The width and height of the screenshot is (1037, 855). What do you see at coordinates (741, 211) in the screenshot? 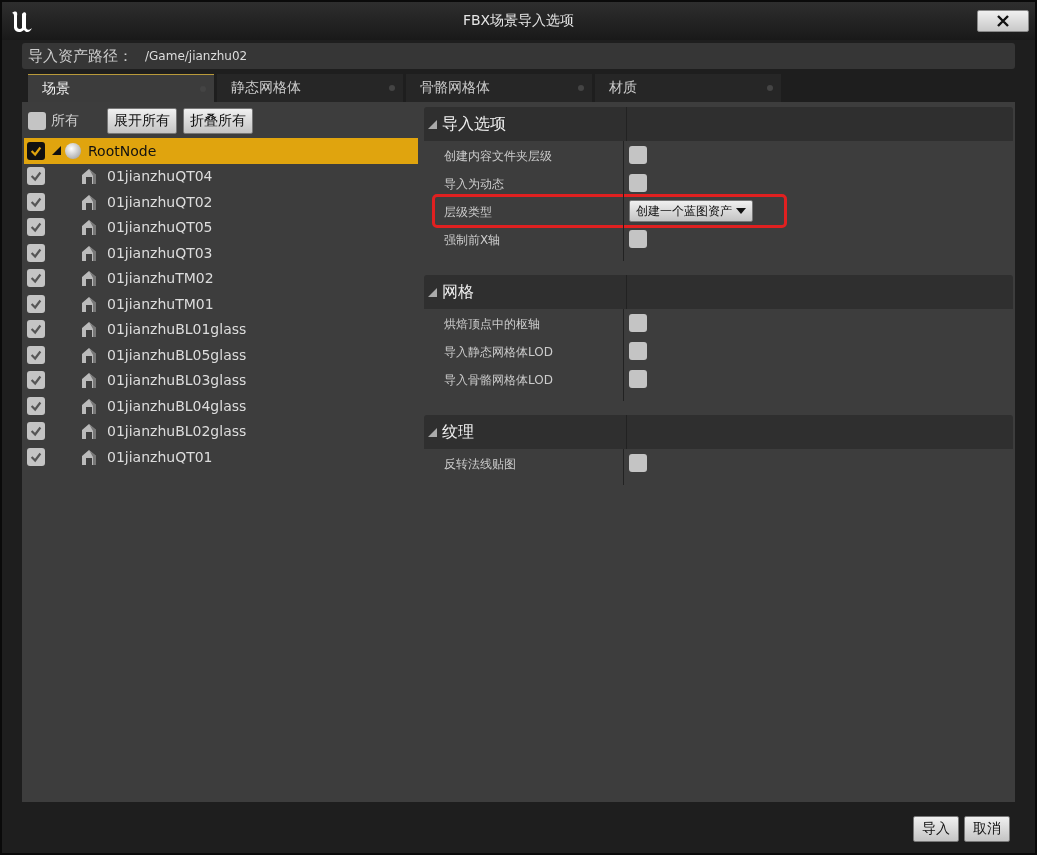
I see `caret-icon` at bounding box center [741, 211].